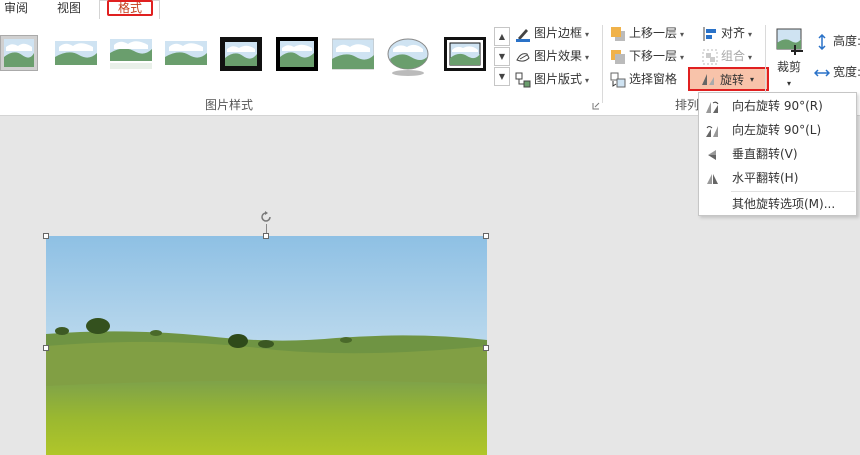  Describe the element at coordinates (69, 9) in the screenshot. I see `tab-view: 视图` at that location.